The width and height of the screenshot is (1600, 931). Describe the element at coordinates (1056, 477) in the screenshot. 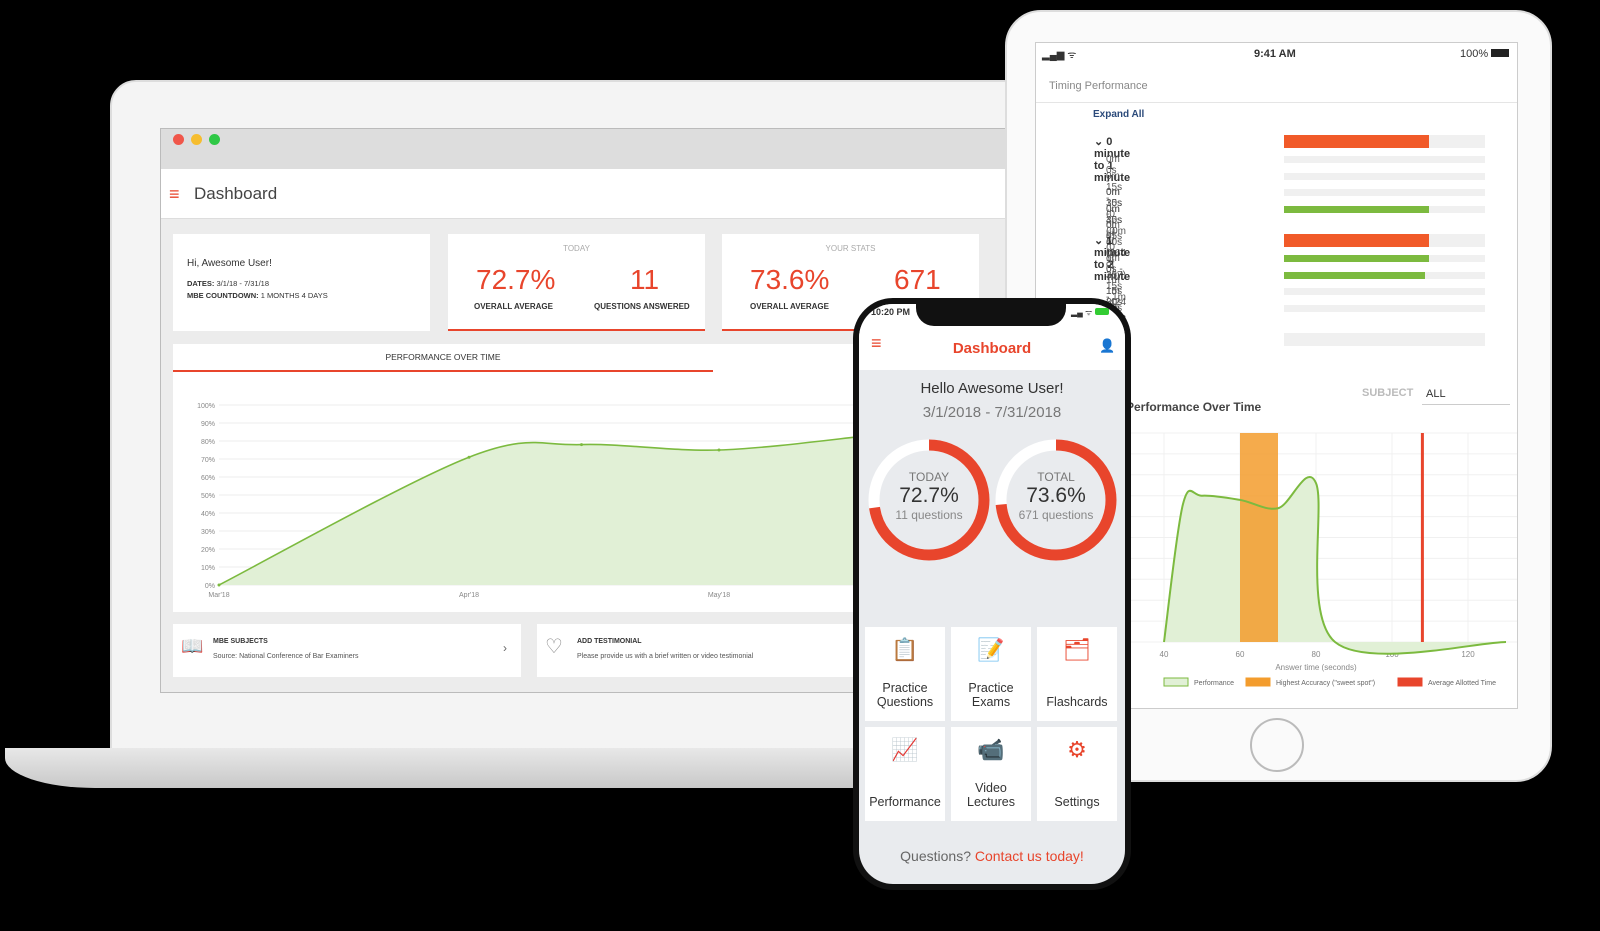

I see `donut-label: TOTAL` at that location.